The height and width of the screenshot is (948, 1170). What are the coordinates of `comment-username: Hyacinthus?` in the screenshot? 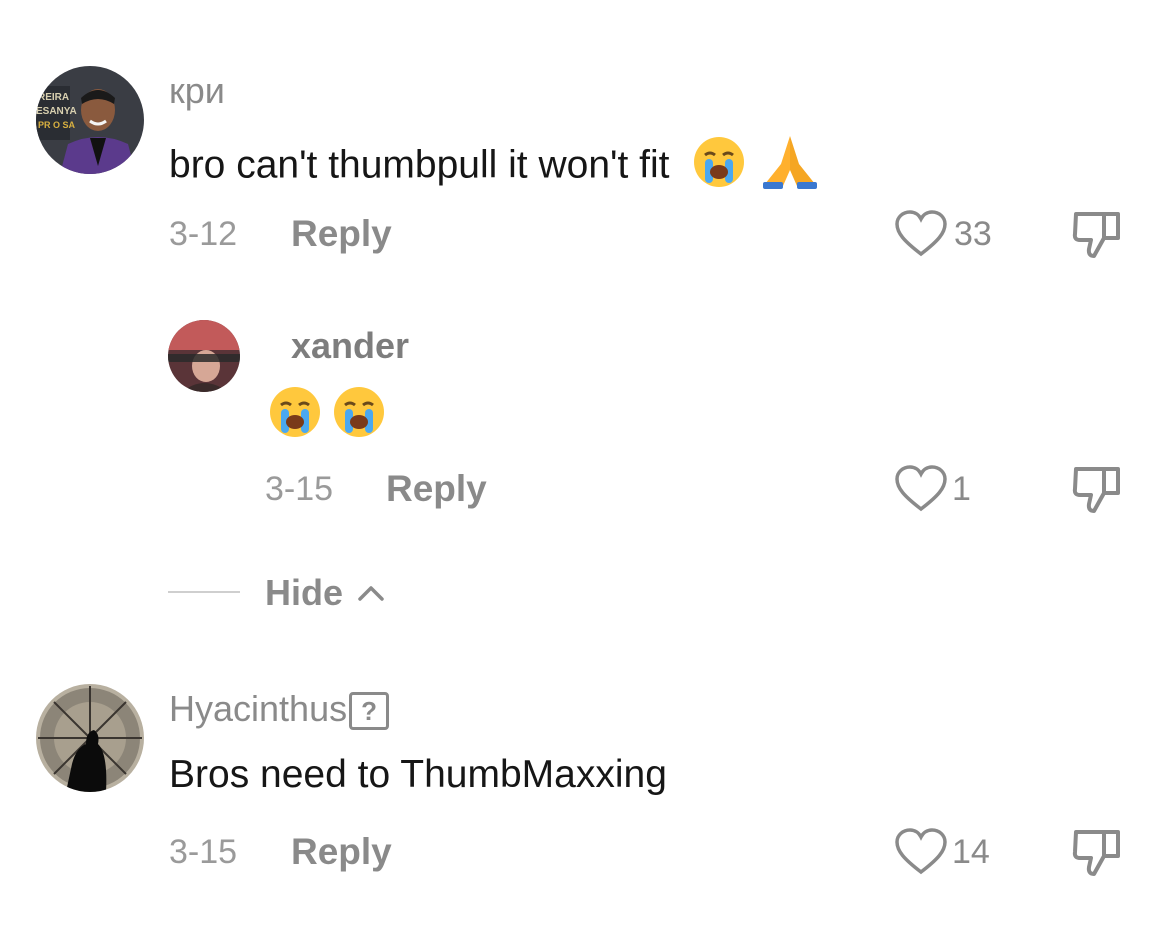 It's located at (279, 709).